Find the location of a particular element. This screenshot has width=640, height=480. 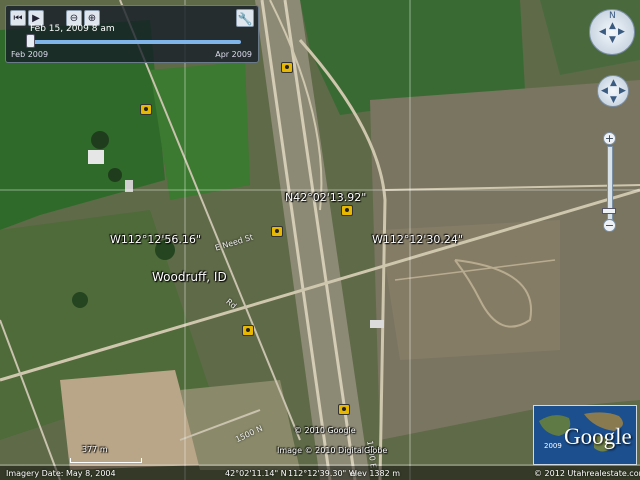

overview-year: 2009 is located at coordinates (553, 446).